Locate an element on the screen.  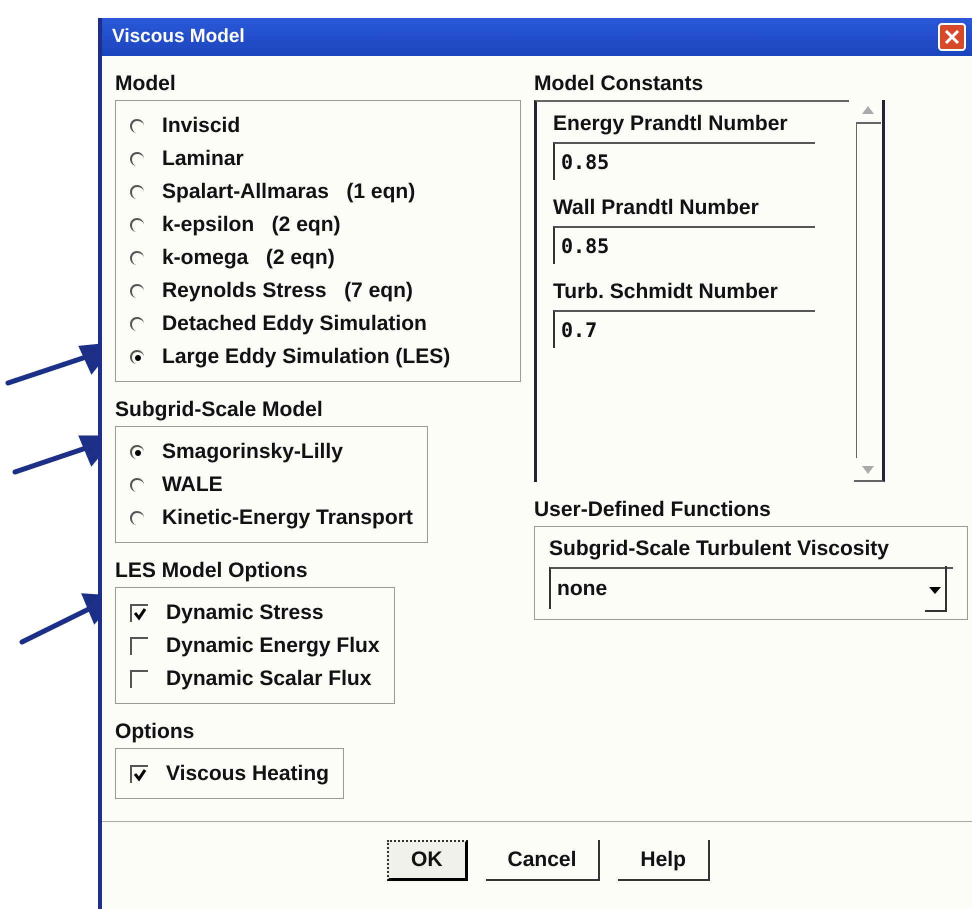
field-label: Energy Prandtl Number is located at coordinates (671, 124).